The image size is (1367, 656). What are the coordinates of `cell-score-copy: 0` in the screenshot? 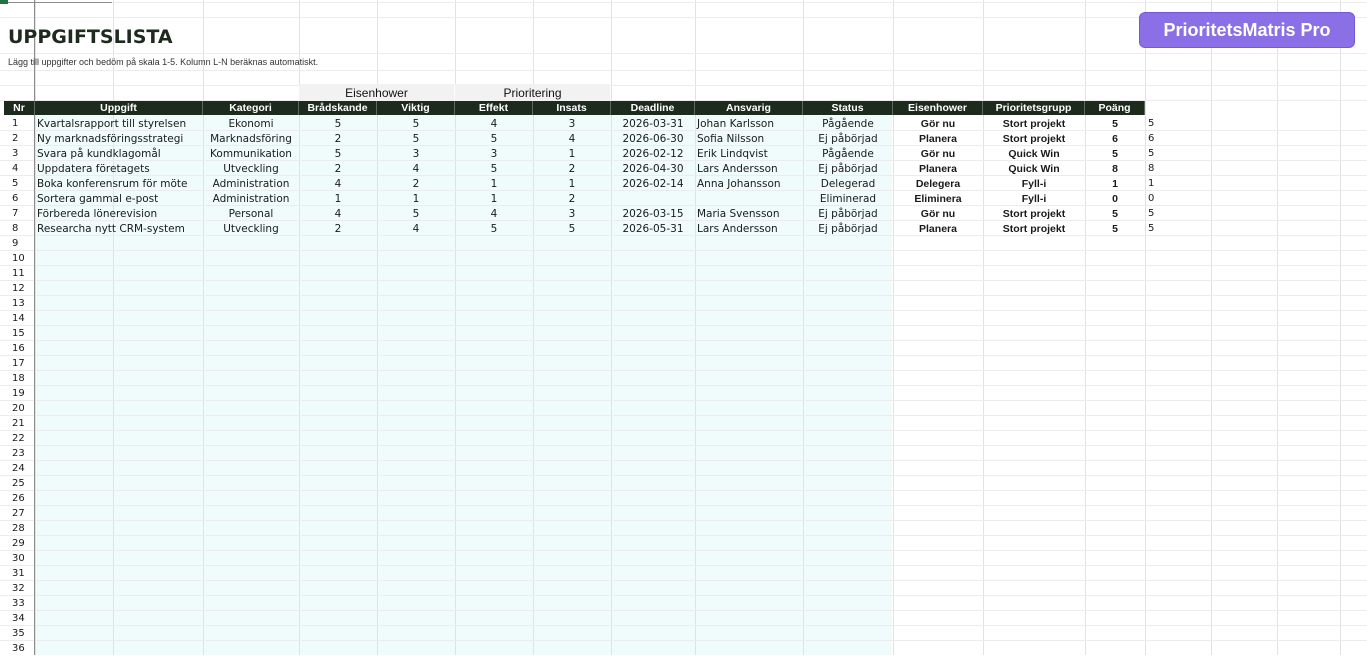 It's located at (1175, 198).